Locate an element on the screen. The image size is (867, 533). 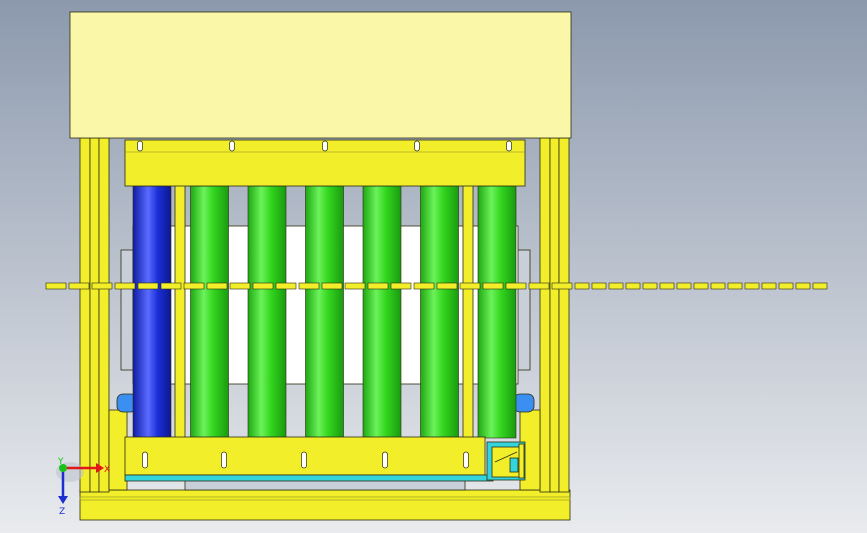
upper-clamp-plate is located at coordinates (325, 163).